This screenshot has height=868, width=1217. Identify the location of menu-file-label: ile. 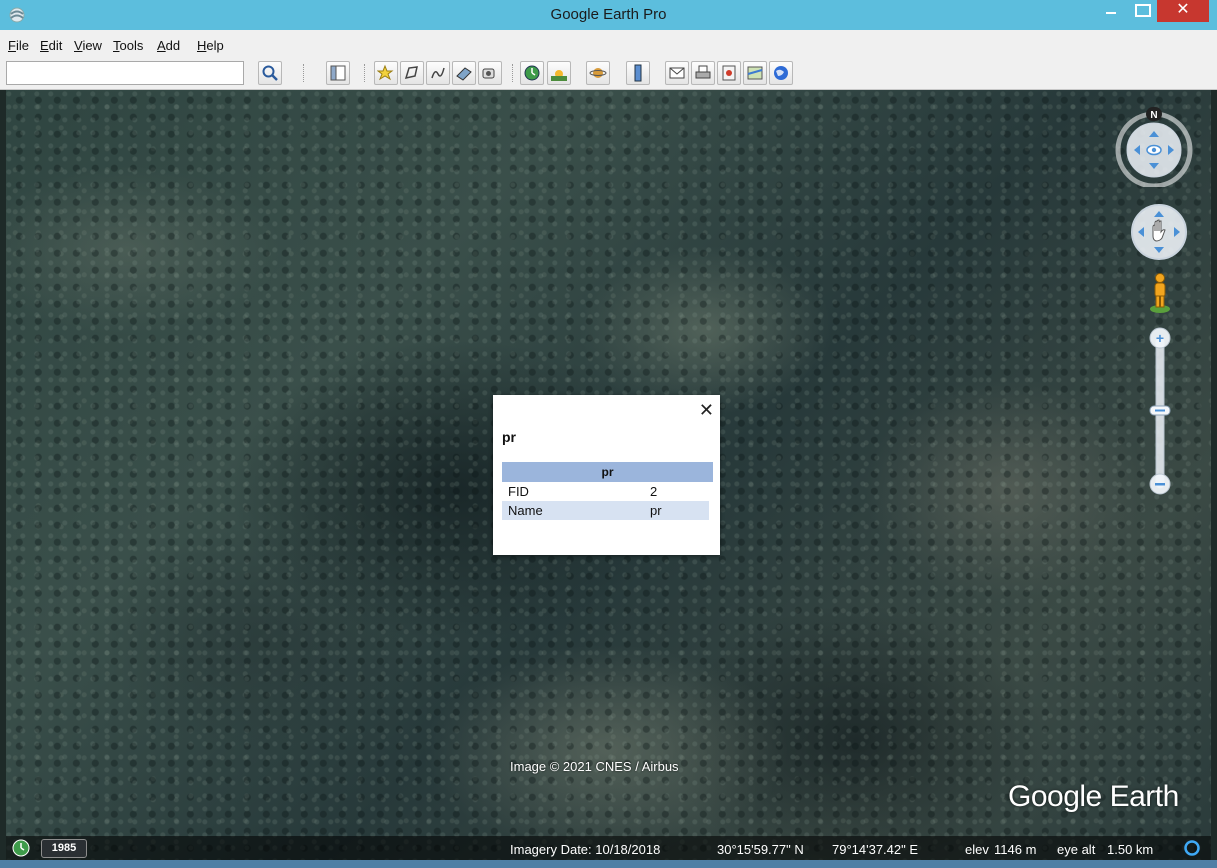
(22, 45).